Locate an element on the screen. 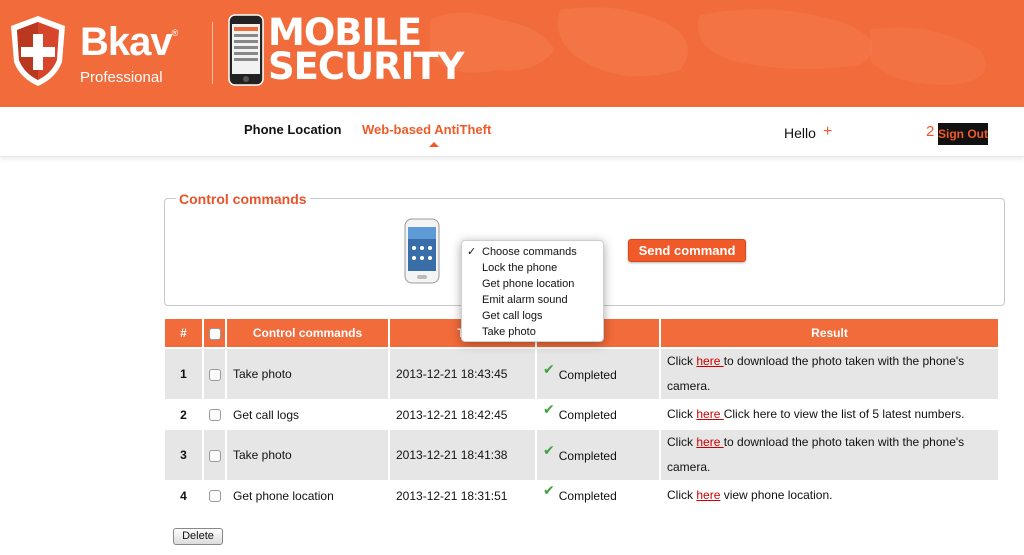 The image size is (1024, 555). notification-count: 2 is located at coordinates (930, 131).